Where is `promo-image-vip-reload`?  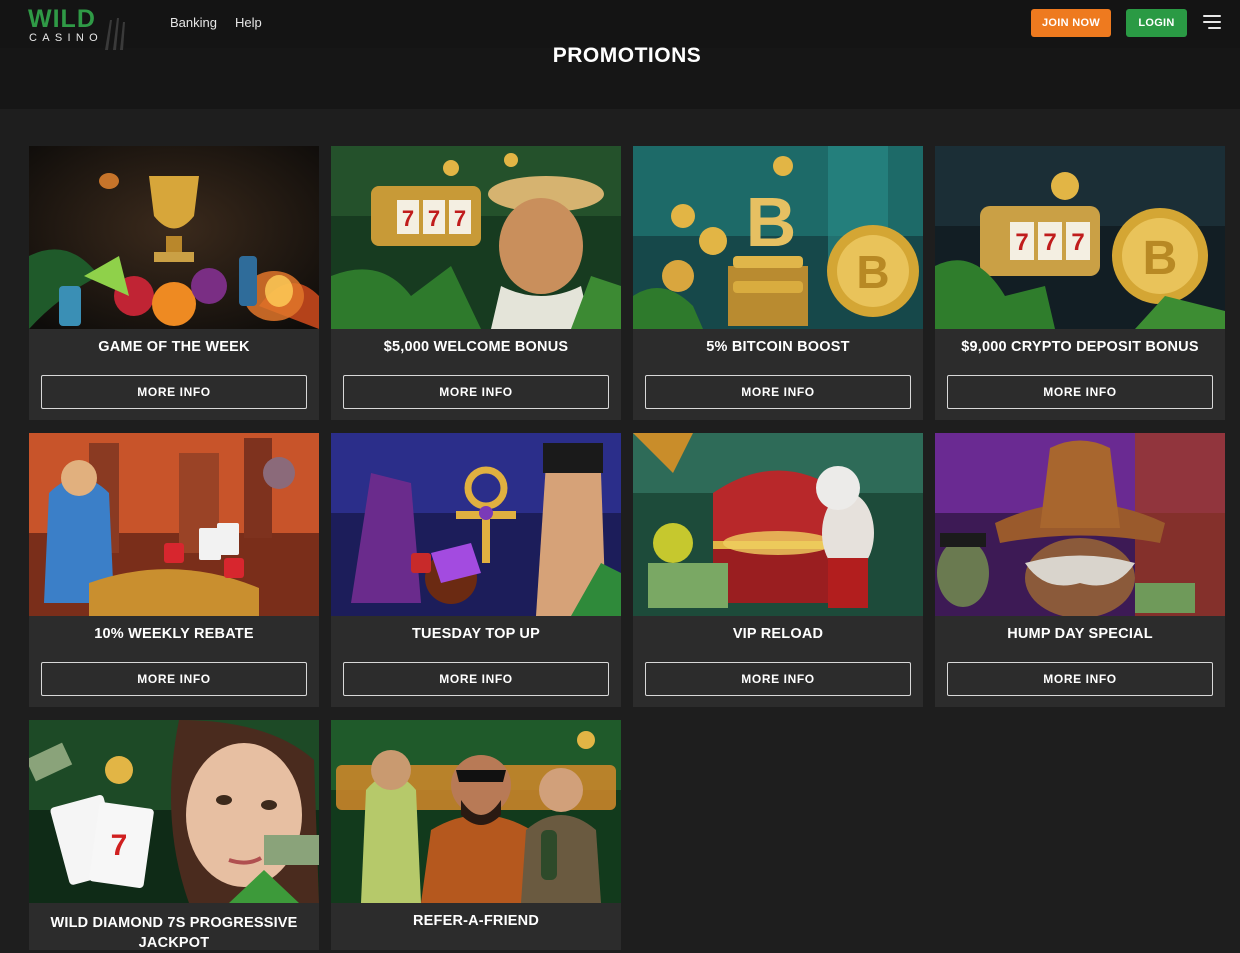 promo-image-vip-reload is located at coordinates (778, 524).